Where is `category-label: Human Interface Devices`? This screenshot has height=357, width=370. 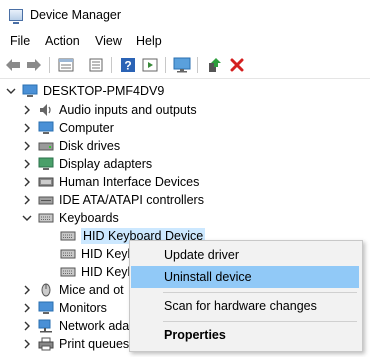 category-label: Human Interface Devices is located at coordinates (129, 182).